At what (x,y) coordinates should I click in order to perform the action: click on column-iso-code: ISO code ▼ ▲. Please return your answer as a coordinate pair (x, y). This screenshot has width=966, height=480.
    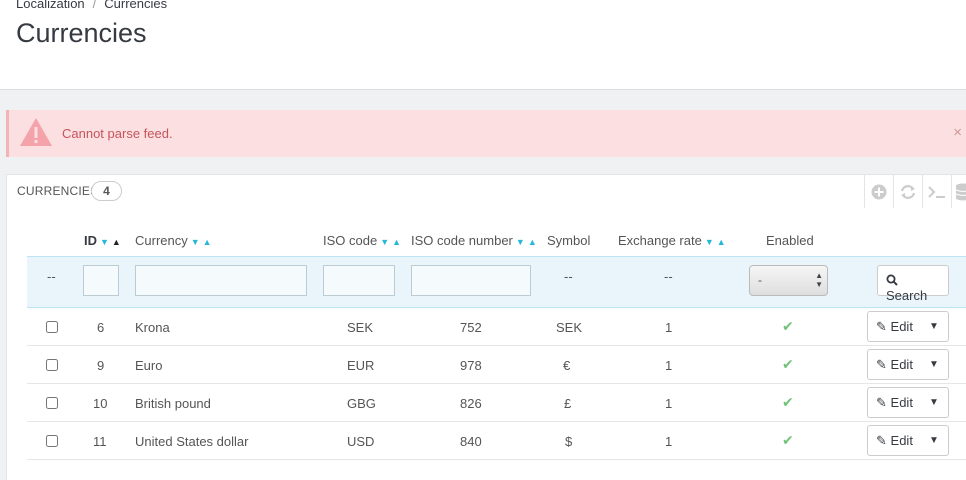
    Looking at the image, I should click on (362, 240).